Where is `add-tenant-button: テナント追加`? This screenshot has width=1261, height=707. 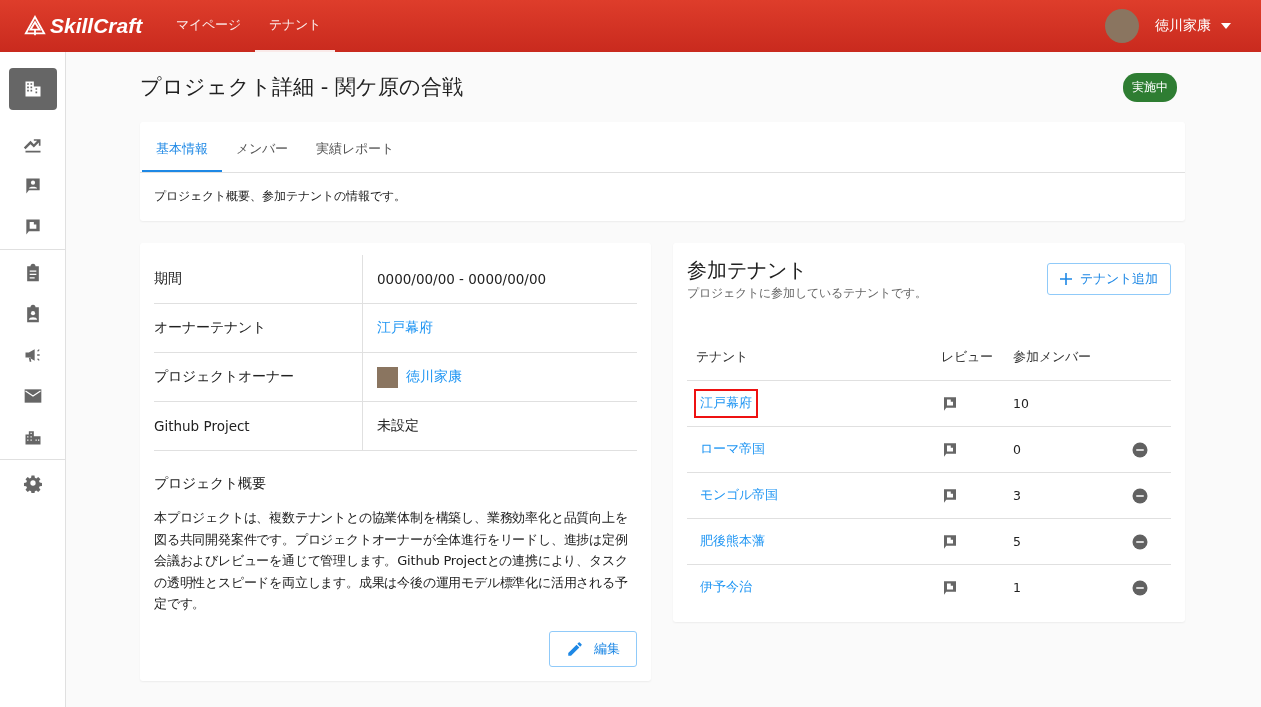 add-tenant-button: テナント追加 is located at coordinates (1109, 279).